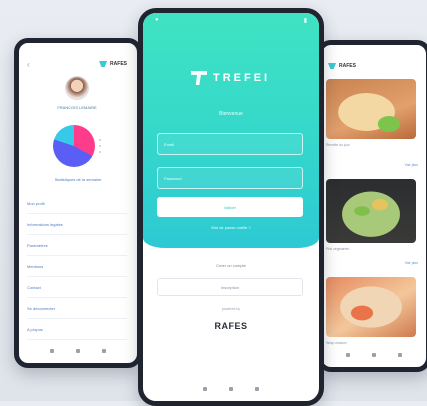 This screenshot has height=406, width=427. What do you see at coordinates (28, 64) in the screenshot?
I see `chevron-left-icon: ‹` at bounding box center [28, 64].